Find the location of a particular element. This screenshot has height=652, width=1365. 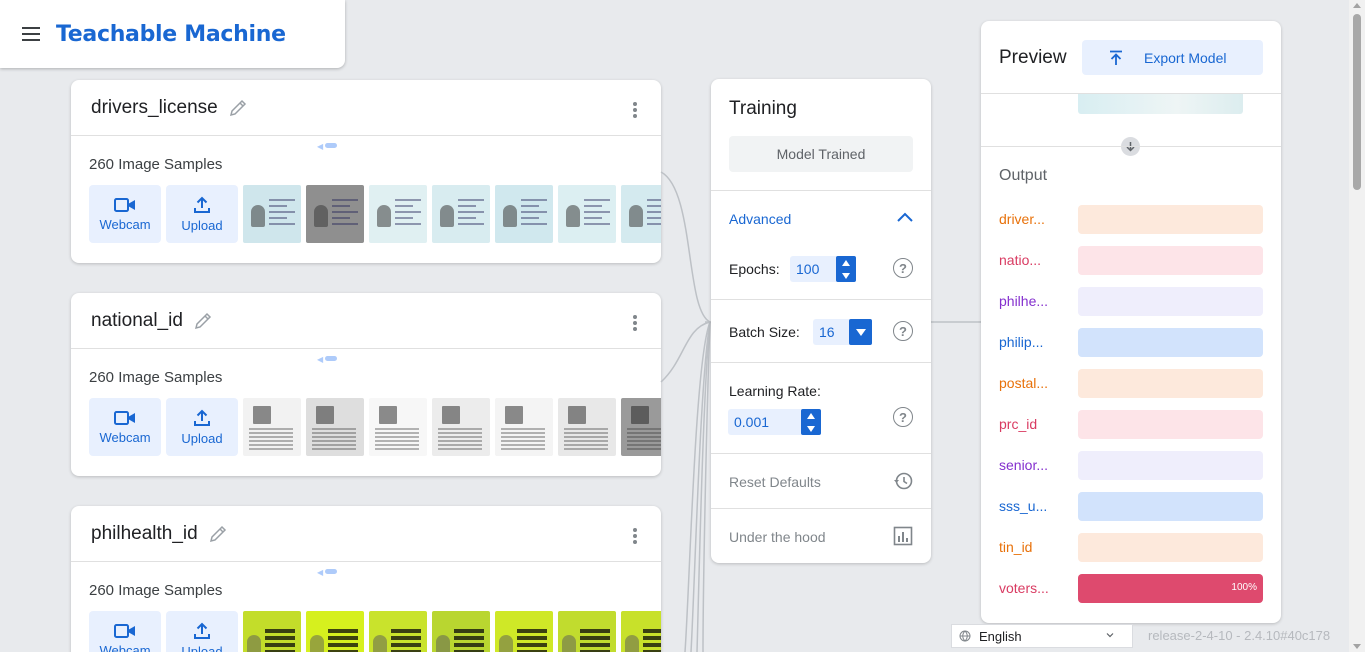

export-model-button: Export Model is located at coordinates (1172, 57).